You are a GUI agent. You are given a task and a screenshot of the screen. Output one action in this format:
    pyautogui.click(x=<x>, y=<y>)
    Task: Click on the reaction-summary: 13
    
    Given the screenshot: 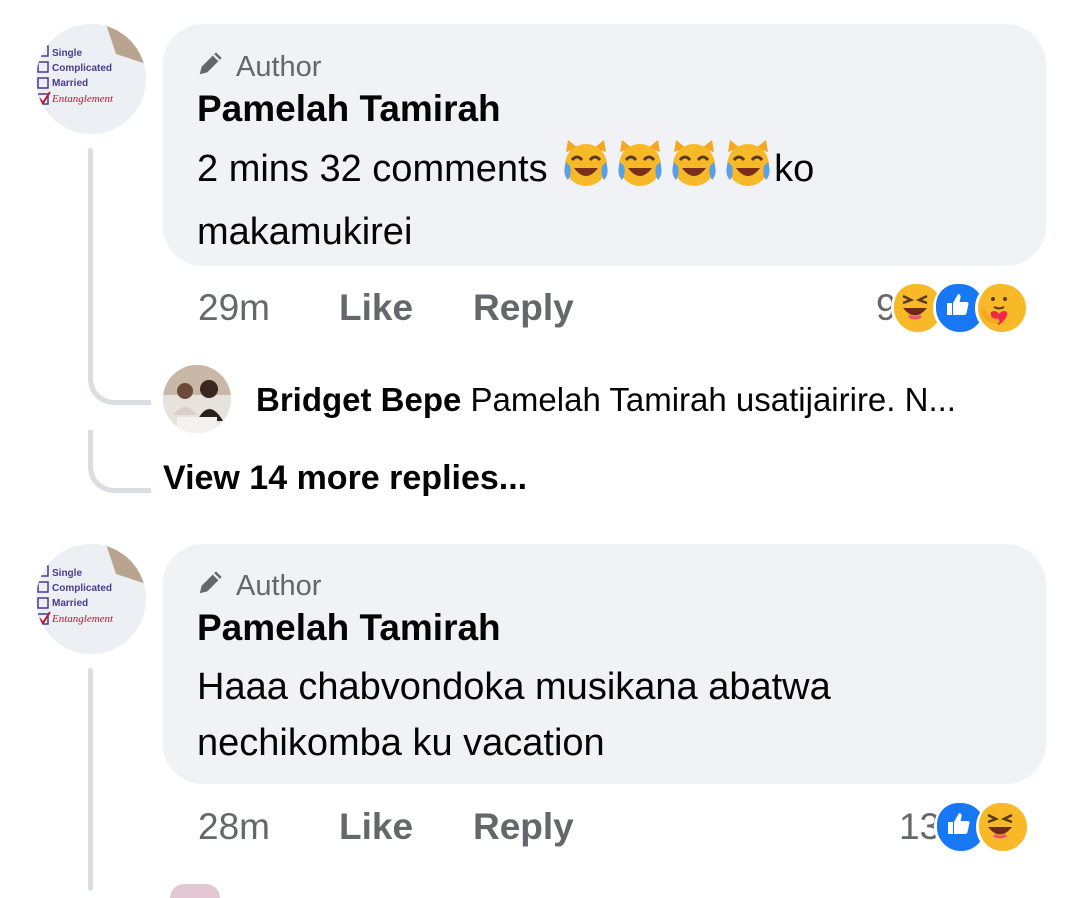 What is the action you would take?
    pyautogui.click(x=965, y=827)
    